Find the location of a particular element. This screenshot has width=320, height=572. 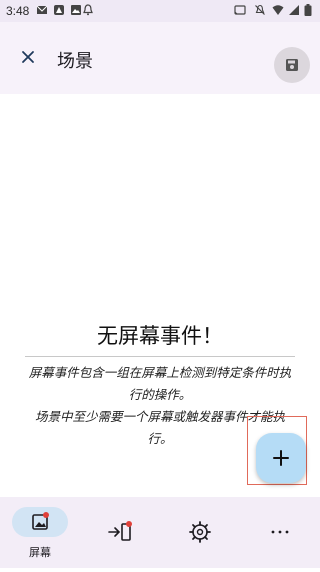

more-horizontal-icon is located at coordinates (280, 532).